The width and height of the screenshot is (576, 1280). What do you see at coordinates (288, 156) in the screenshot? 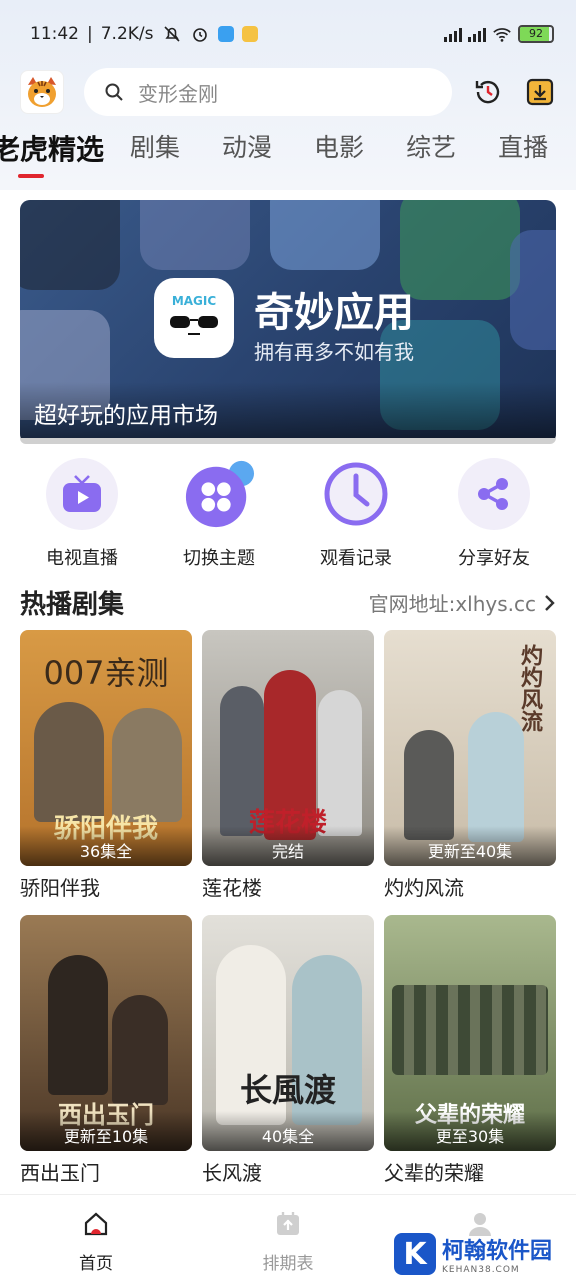
I see `category-tabs: 老虎精选 剧集 动漫 电影 综艺 直播` at bounding box center [288, 156].